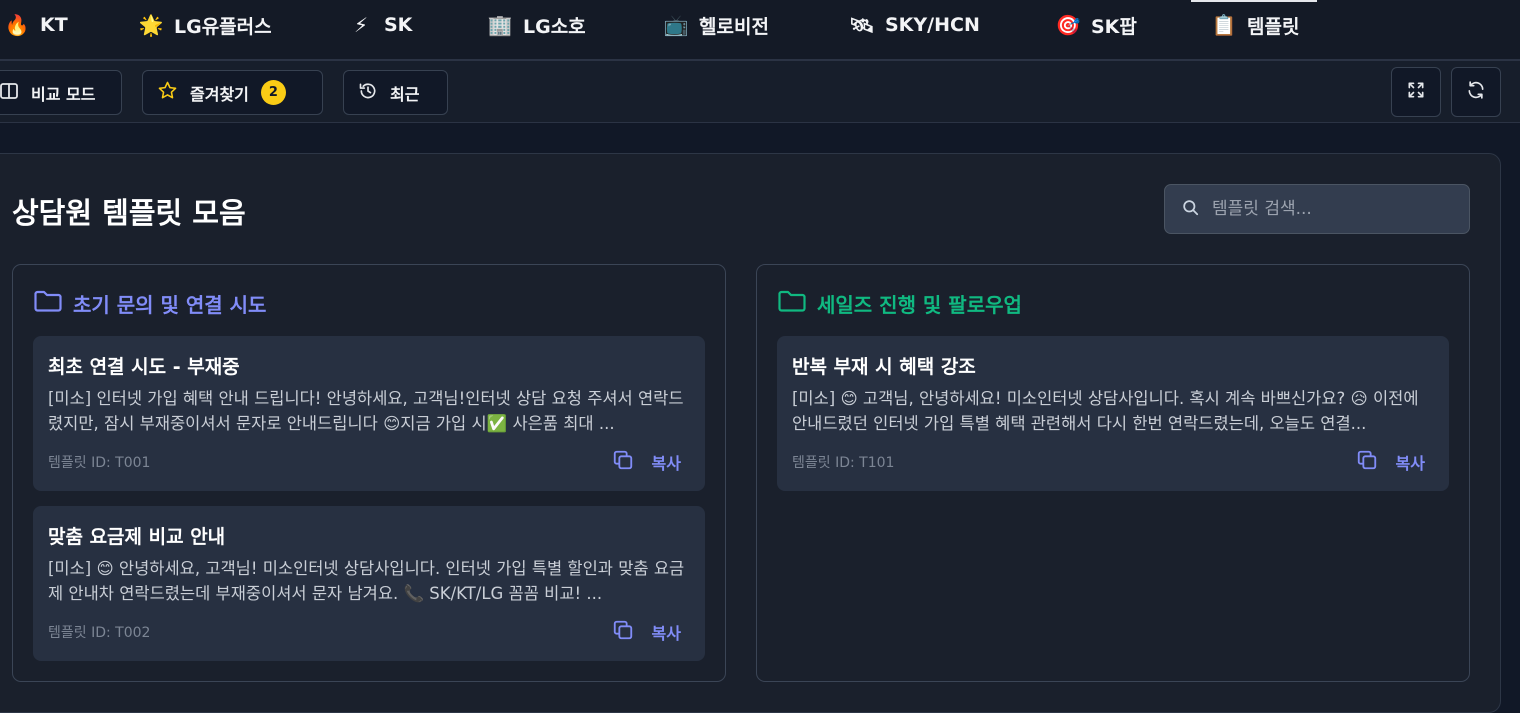 This screenshot has height=713, width=1520. I want to click on tab-label: LG유플러스, so click(223, 26).